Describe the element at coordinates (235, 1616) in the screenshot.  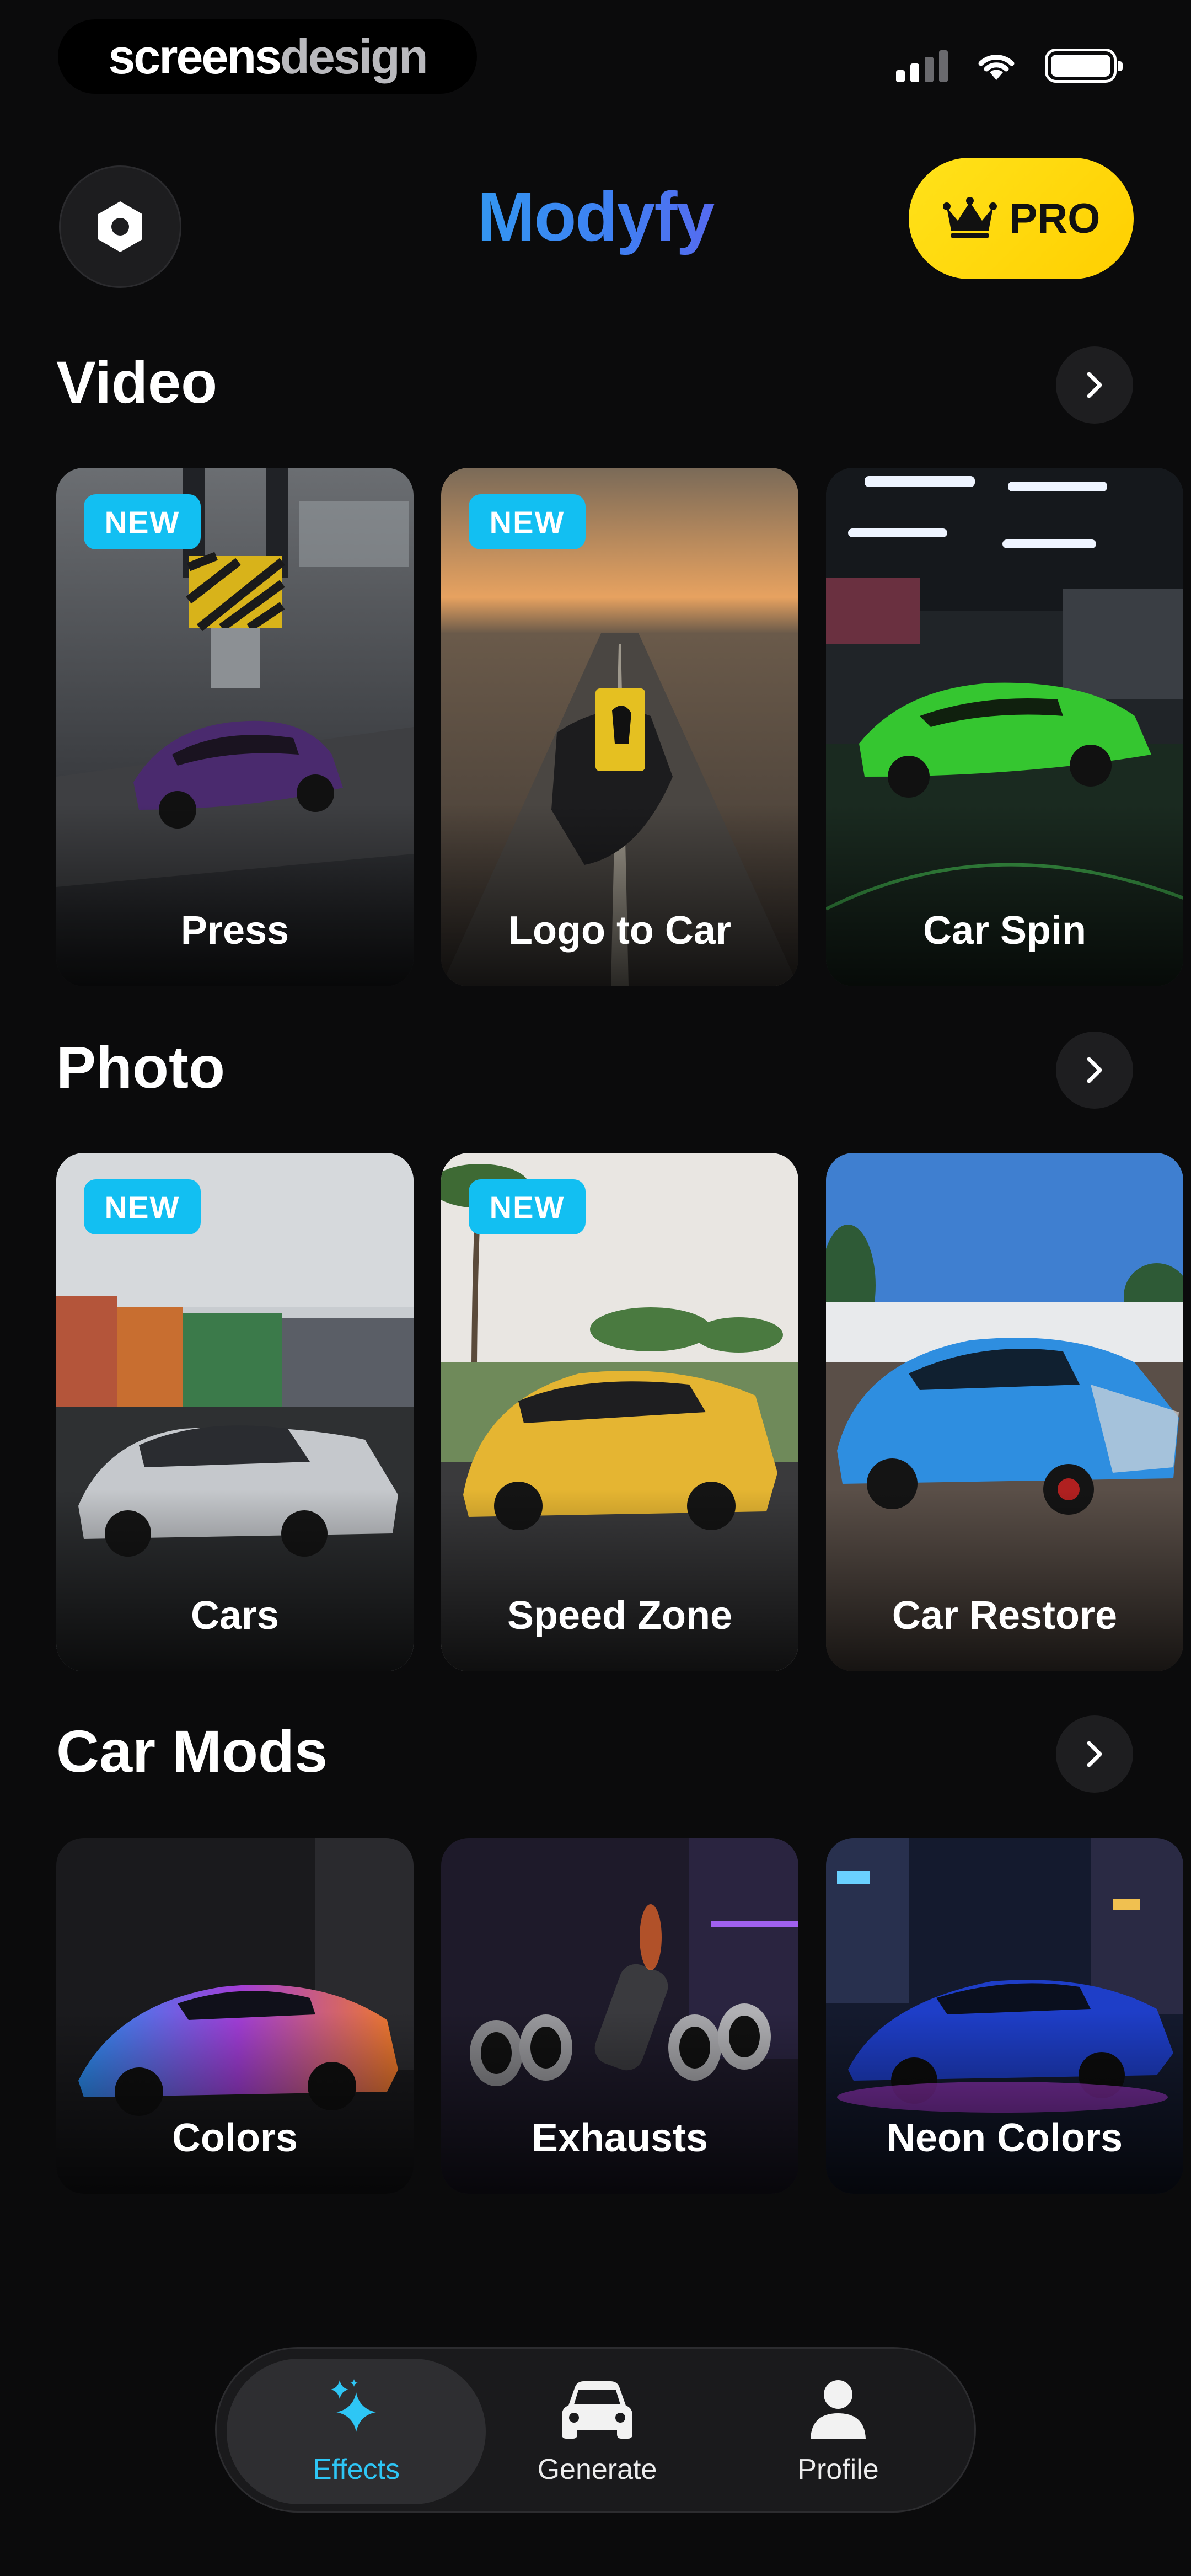
I see `card-label: Cars` at that location.